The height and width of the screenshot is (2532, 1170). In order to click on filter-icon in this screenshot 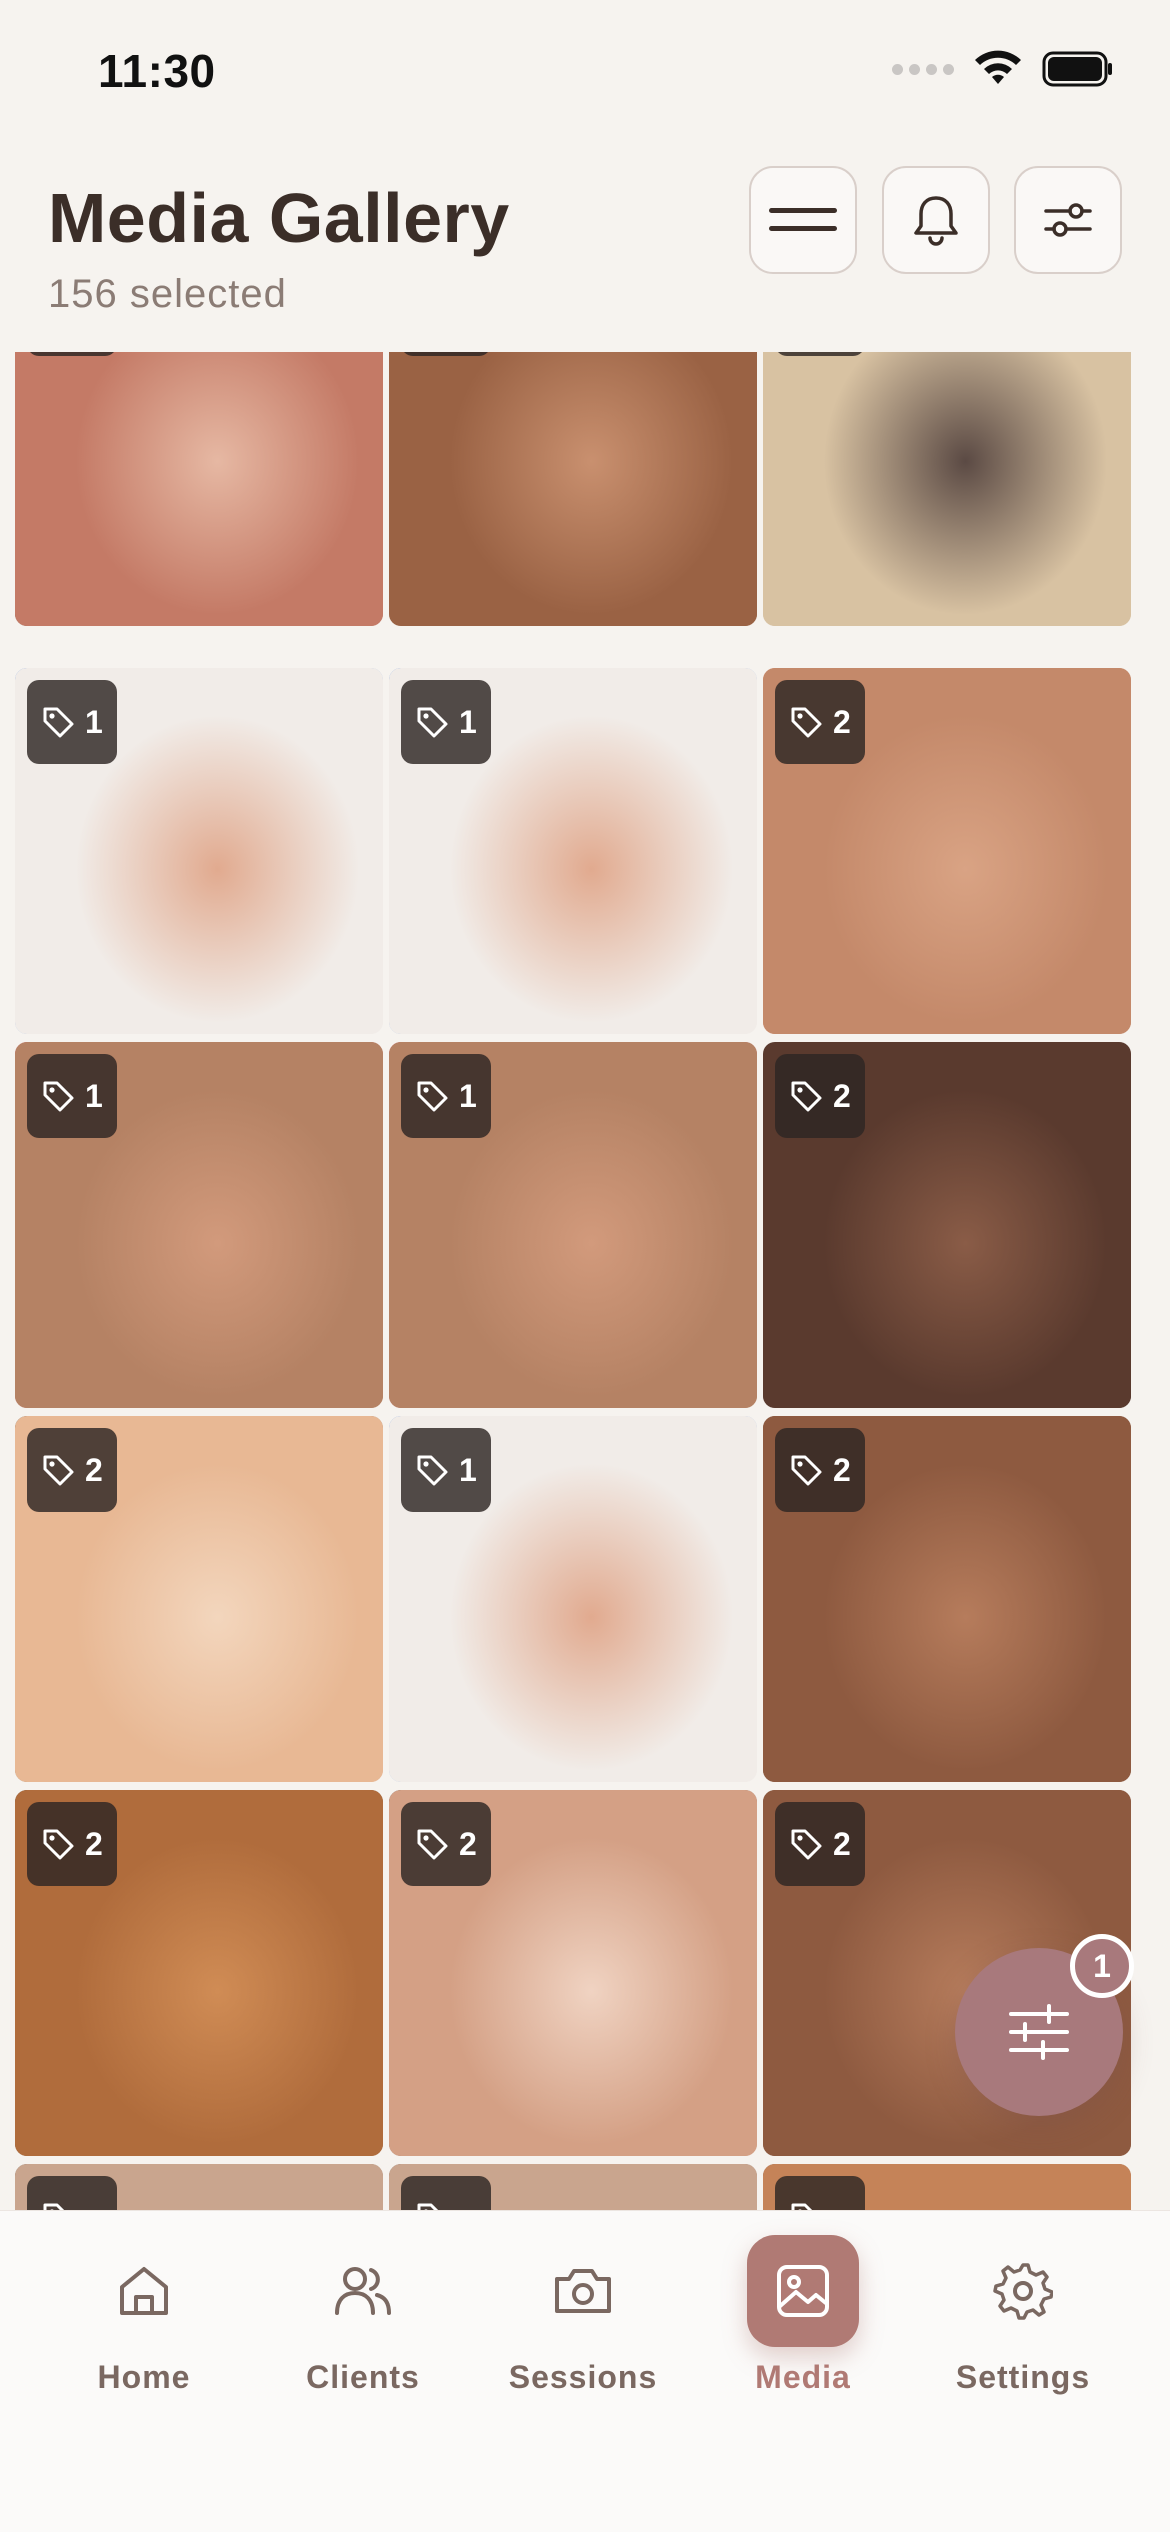, I will do `click(1068, 220)`.